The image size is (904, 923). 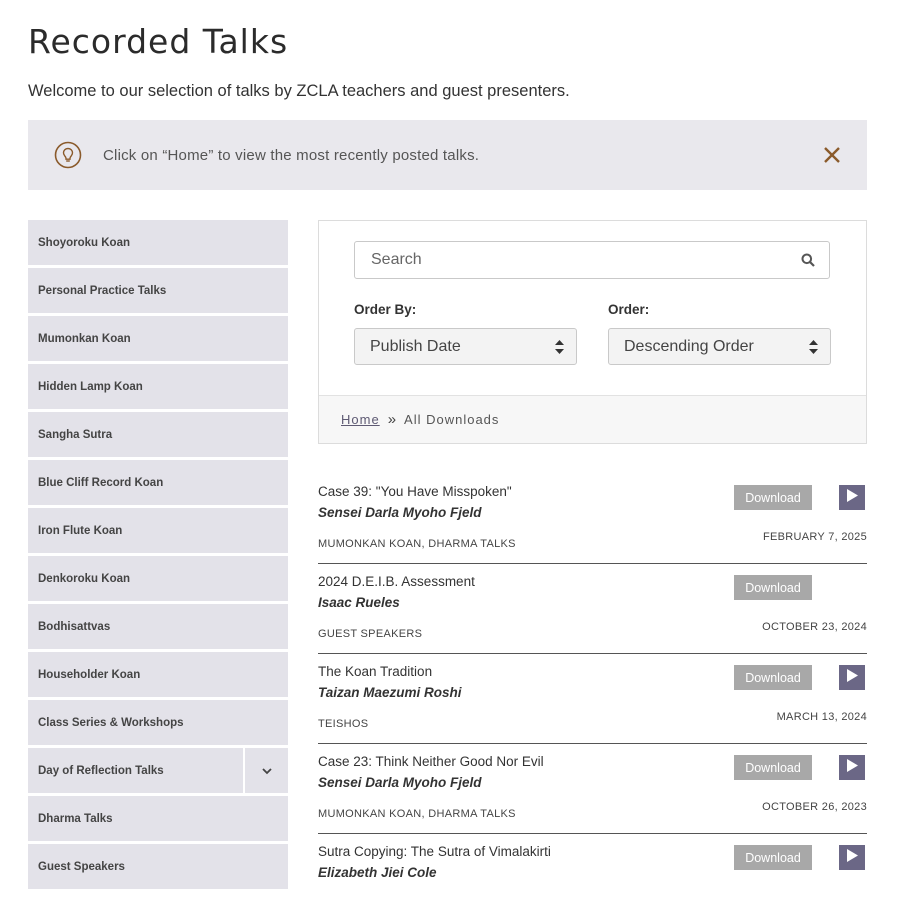 I want to click on order-select: Descending Order, so click(x=719, y=346).